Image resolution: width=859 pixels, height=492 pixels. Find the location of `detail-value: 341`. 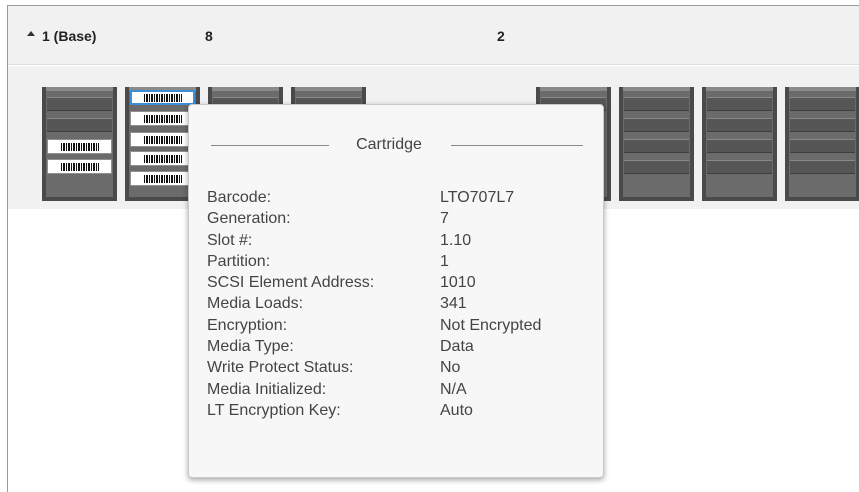

detail-value: 341 is located at coordinates (453, 304).